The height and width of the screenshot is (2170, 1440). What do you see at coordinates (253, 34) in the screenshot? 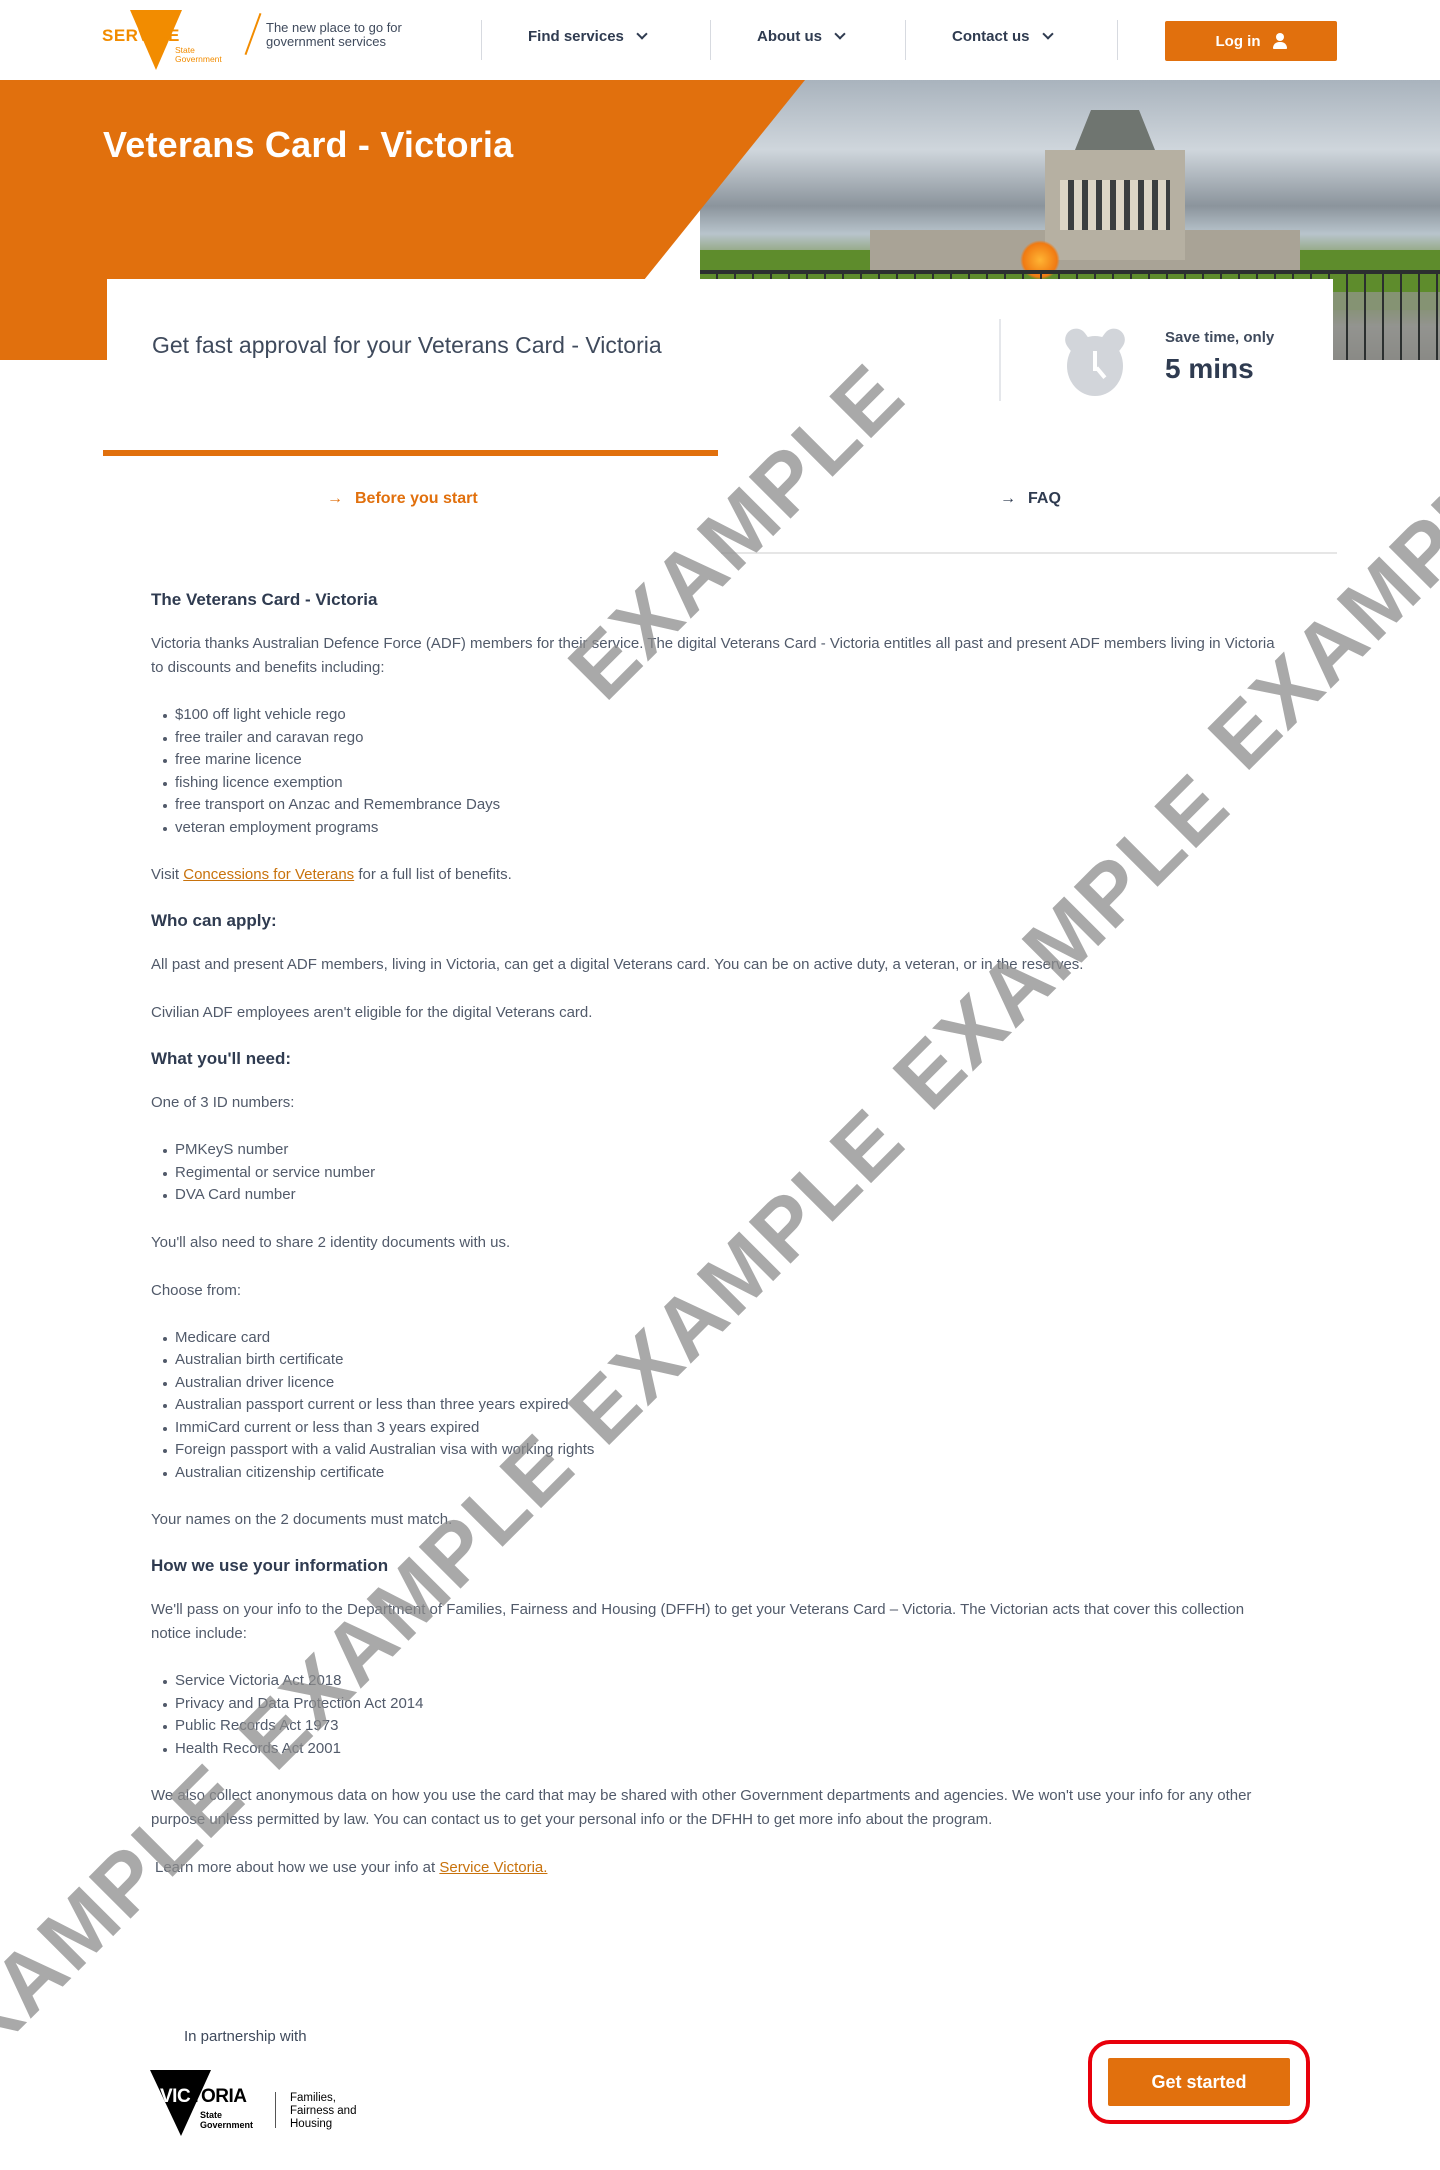
I see `tagline-slash` at bounding box center [253, 34].